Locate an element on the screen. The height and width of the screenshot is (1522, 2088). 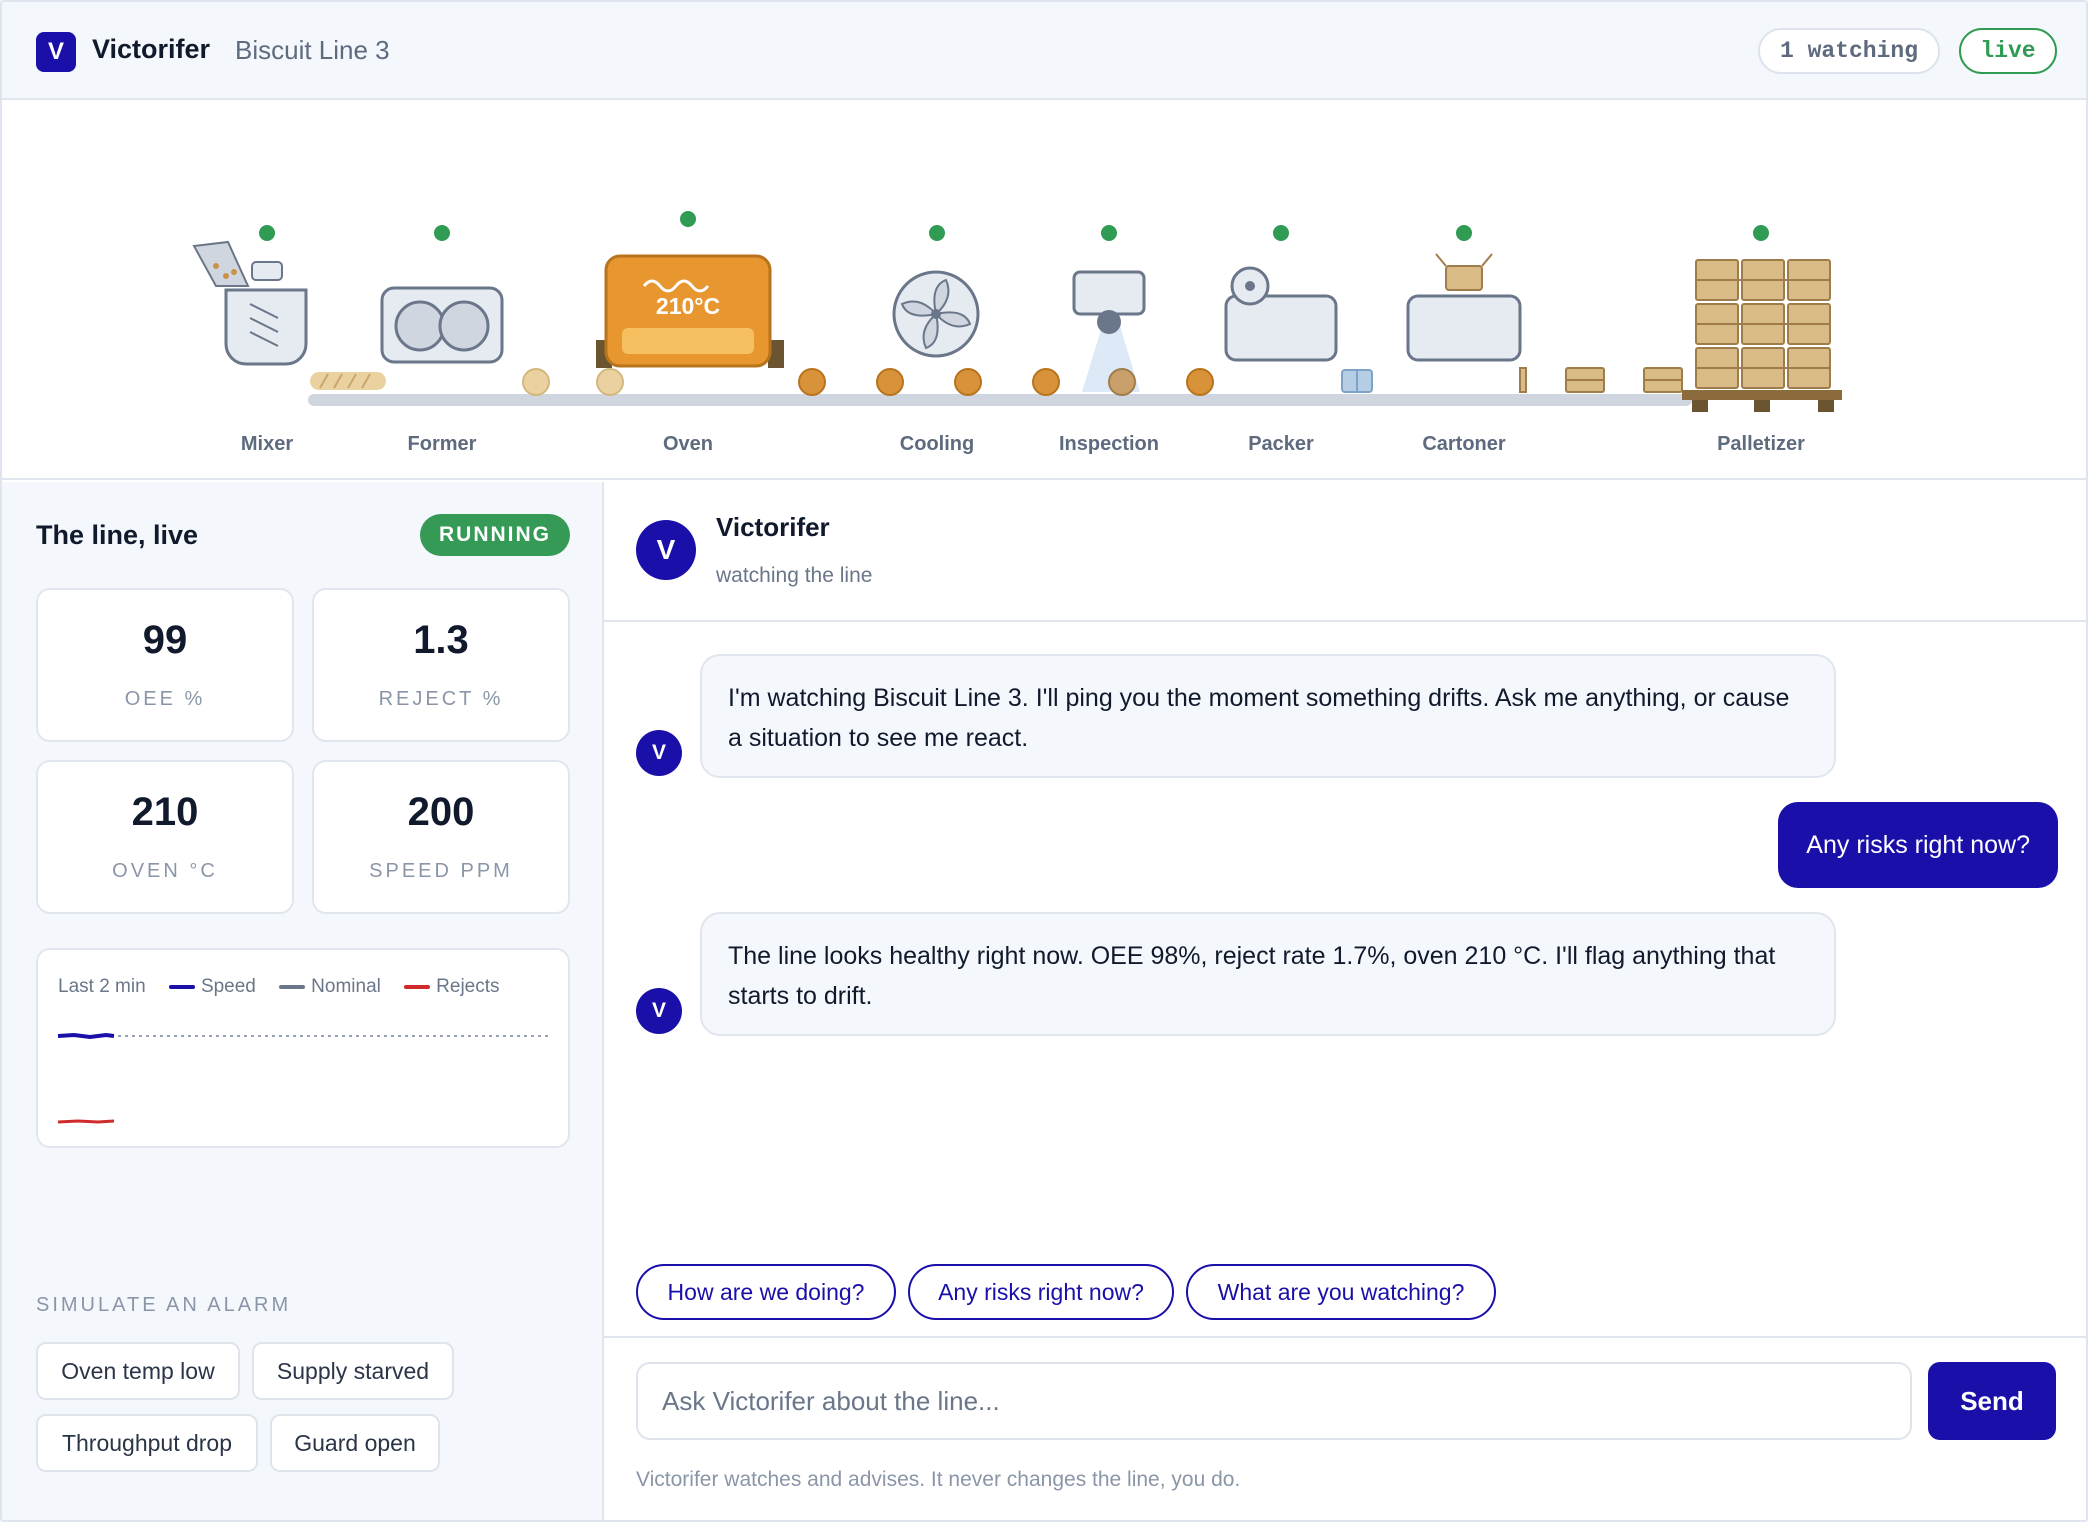
sim-throughput-drop-button: Throughput drop is located at coordinates (147, 1443).